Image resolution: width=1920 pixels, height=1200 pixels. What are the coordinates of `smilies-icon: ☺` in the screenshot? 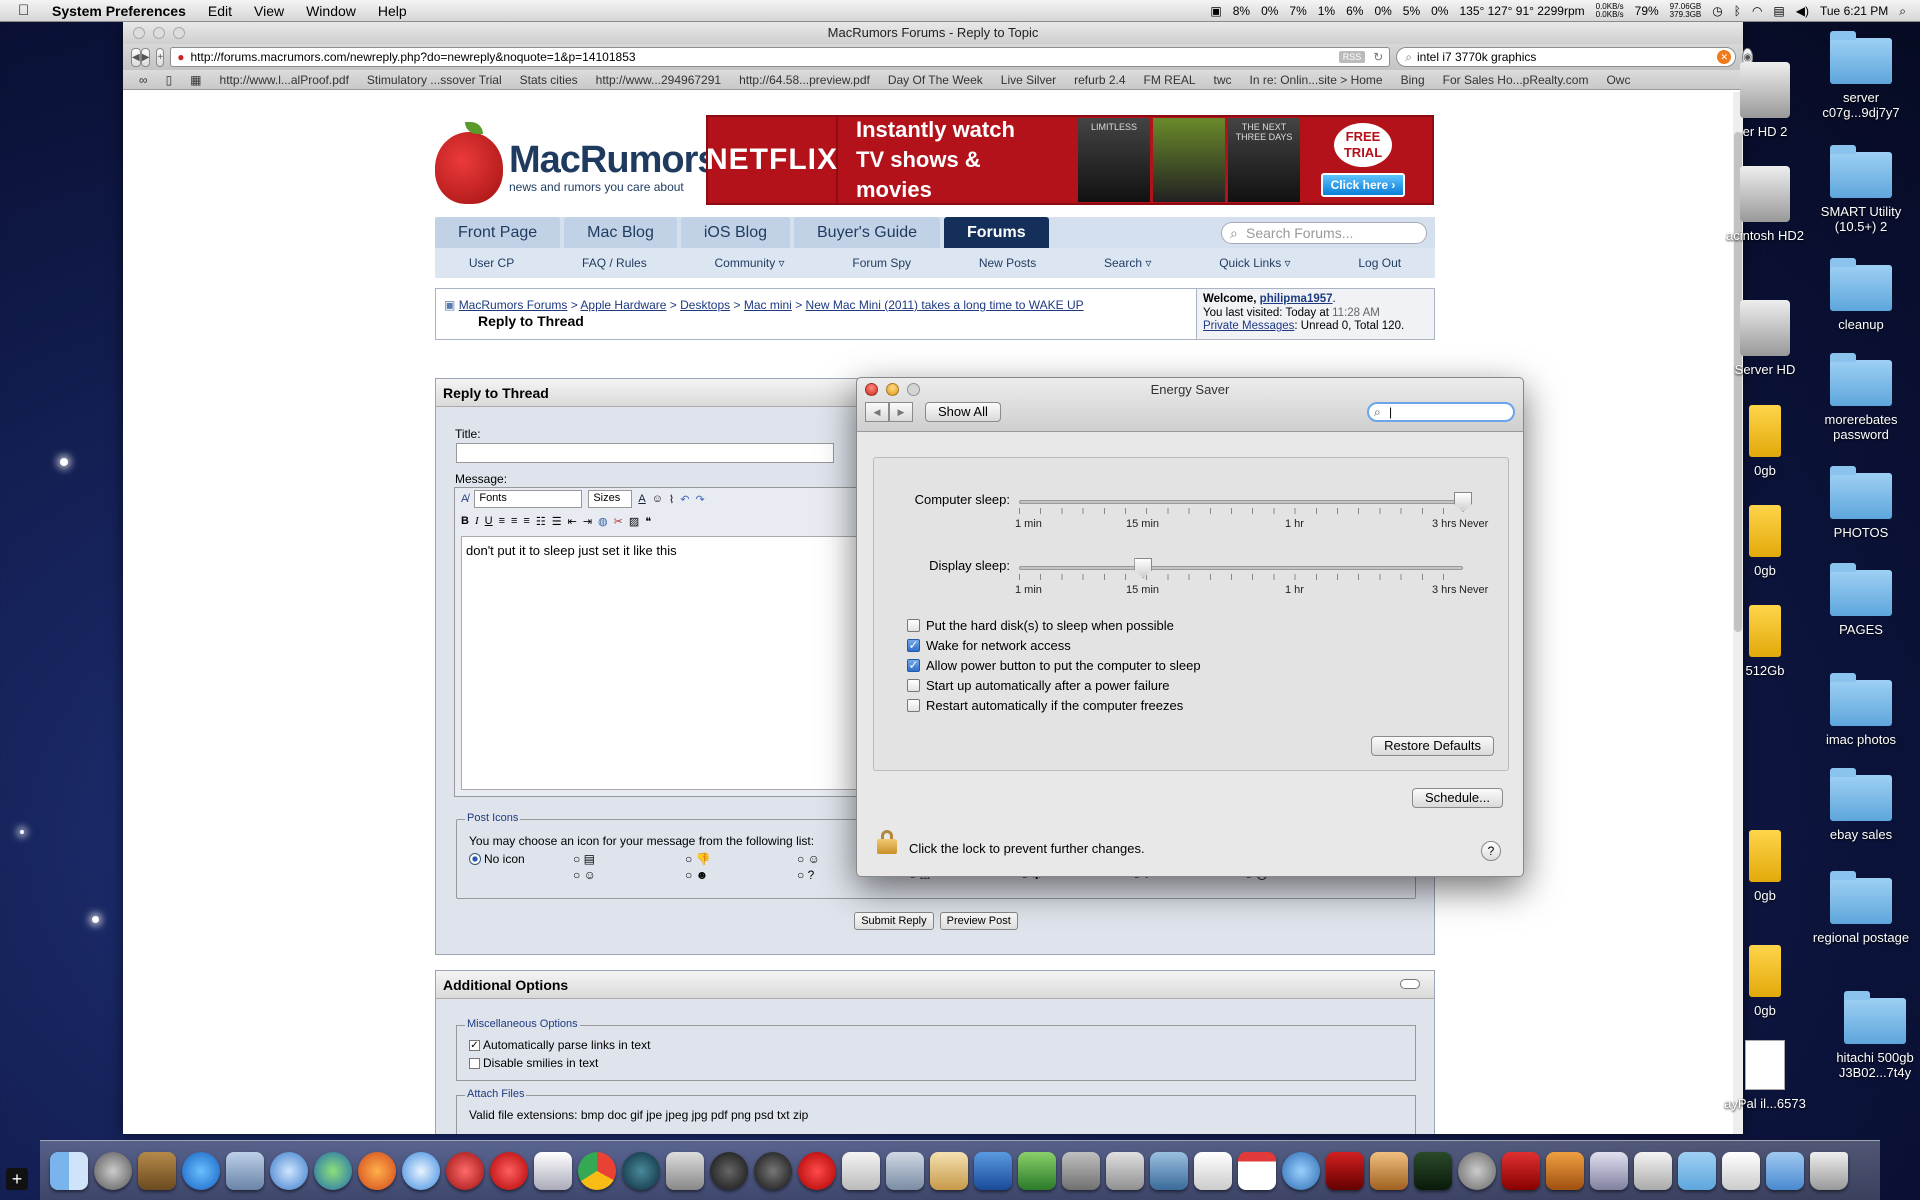 It's located at (657, 499).